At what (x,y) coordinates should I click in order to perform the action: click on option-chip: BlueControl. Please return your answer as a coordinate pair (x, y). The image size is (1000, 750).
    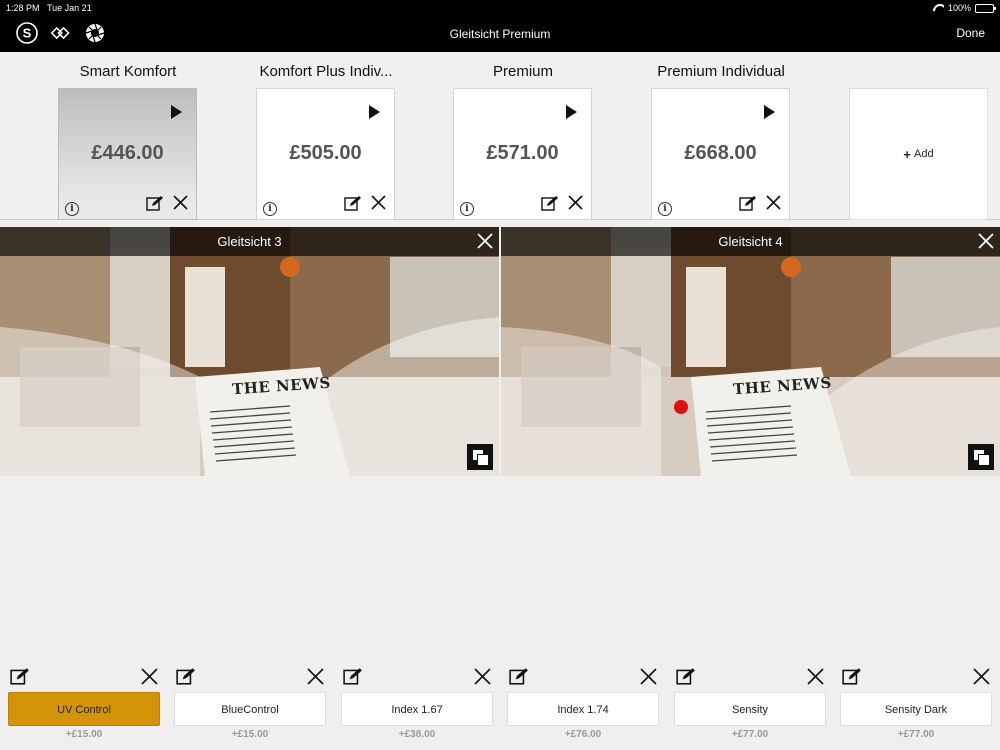
    Looking at the image, I should click on (250, 709).